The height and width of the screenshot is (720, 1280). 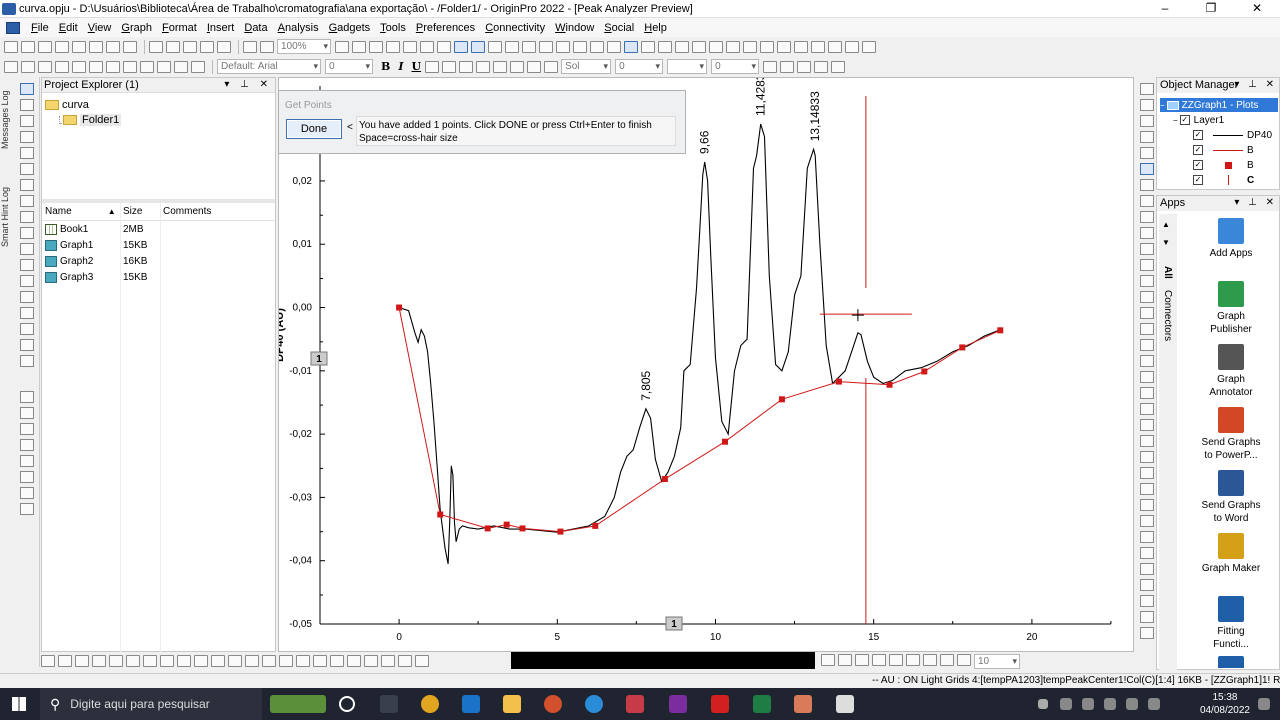 I want to click on style-7-icon, so click(x=930, y=660).